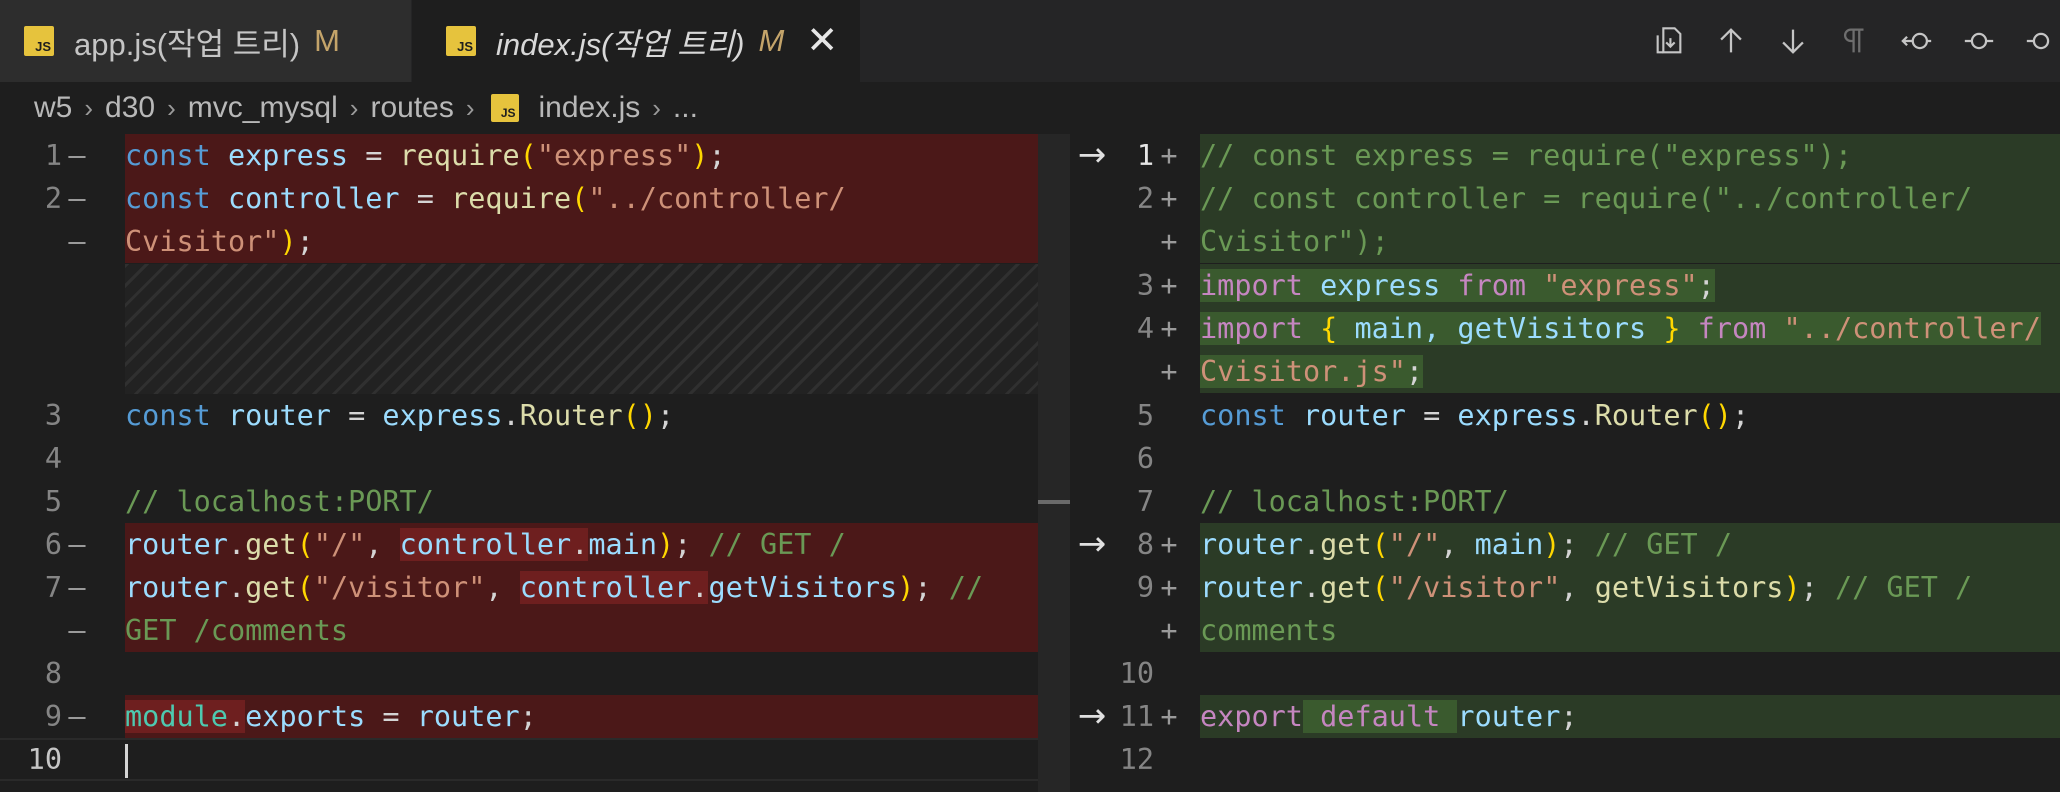  I want to click on text-cursor, so click(126, 761).